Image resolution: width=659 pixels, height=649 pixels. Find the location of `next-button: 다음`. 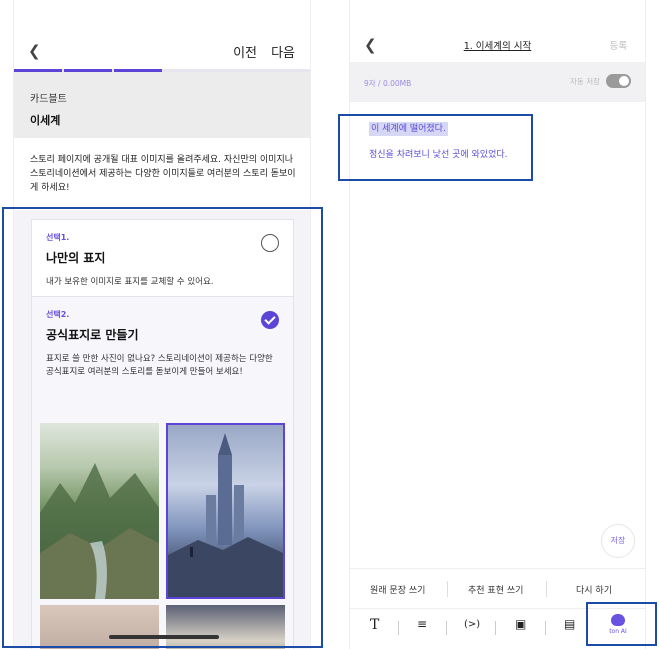

next-button: 다음 is located at coordinates (283, 51).